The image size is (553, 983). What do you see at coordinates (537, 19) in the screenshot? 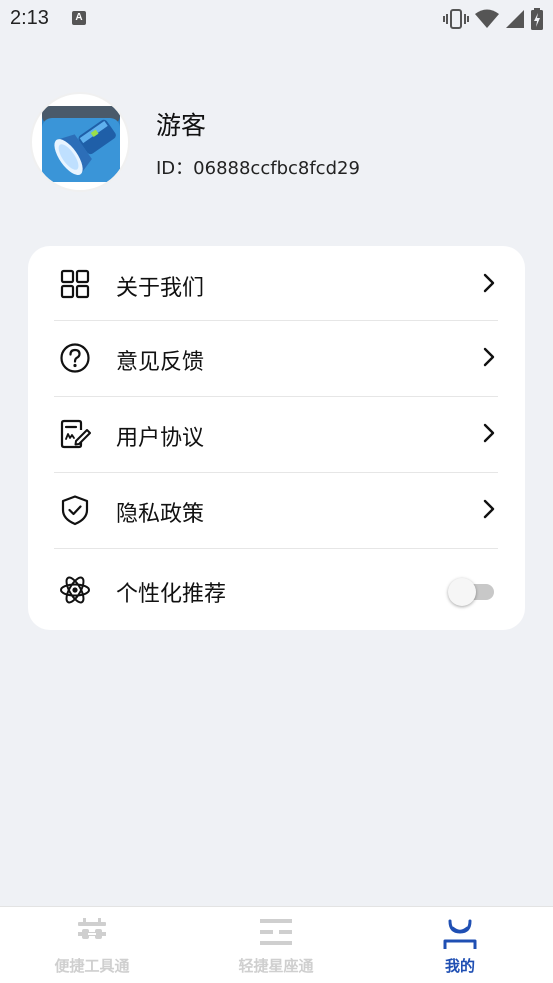
I see `battery-charging-icon` at bounding box center [537, 19].